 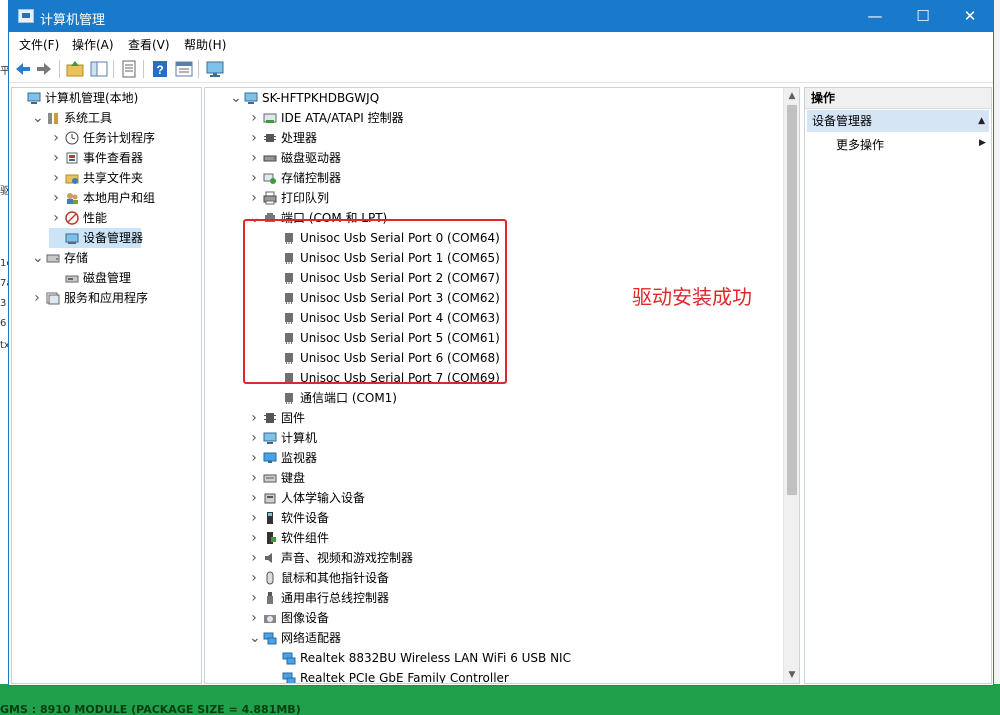 What do you see at coordinates (107, 278) in the screenshot?
I see `nav-tree-label: 磁盘管理` at bounding box center [107, 278].